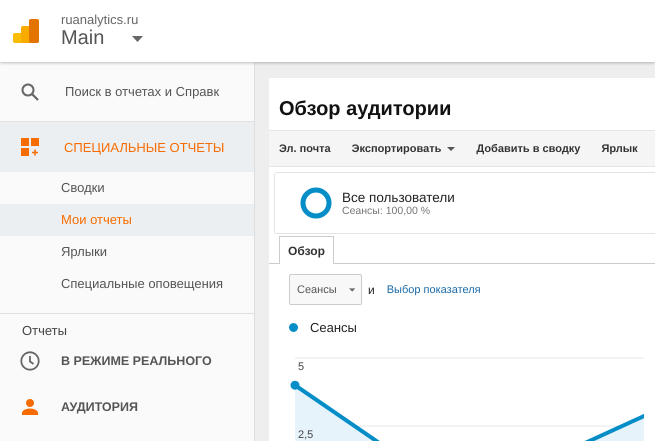 The width and height of the screenshot is (655, 441). Describe the element at coordinates (433, 290) in the screenshot. I see `metric-link: Выбор показателя` at that location.